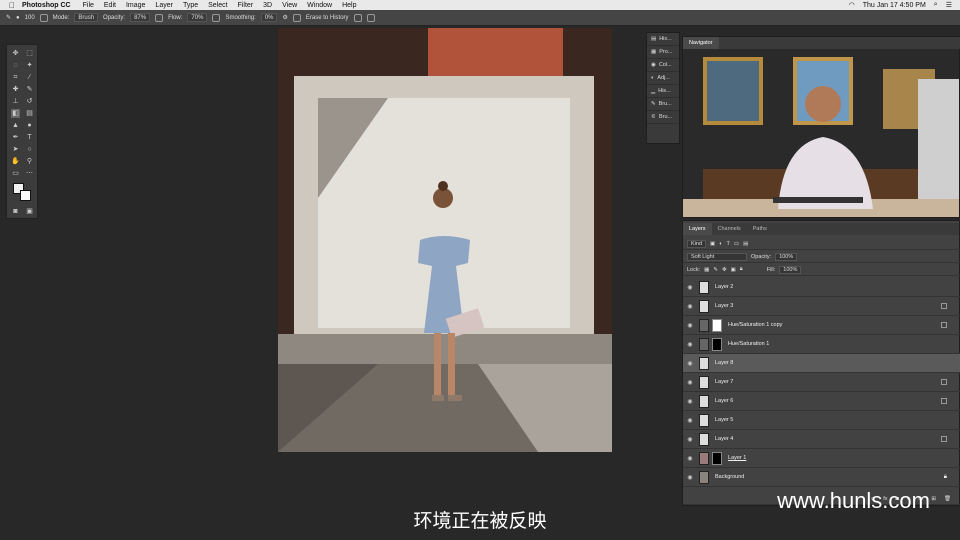  I want to click on menu-type: Type, so click(190, 5).